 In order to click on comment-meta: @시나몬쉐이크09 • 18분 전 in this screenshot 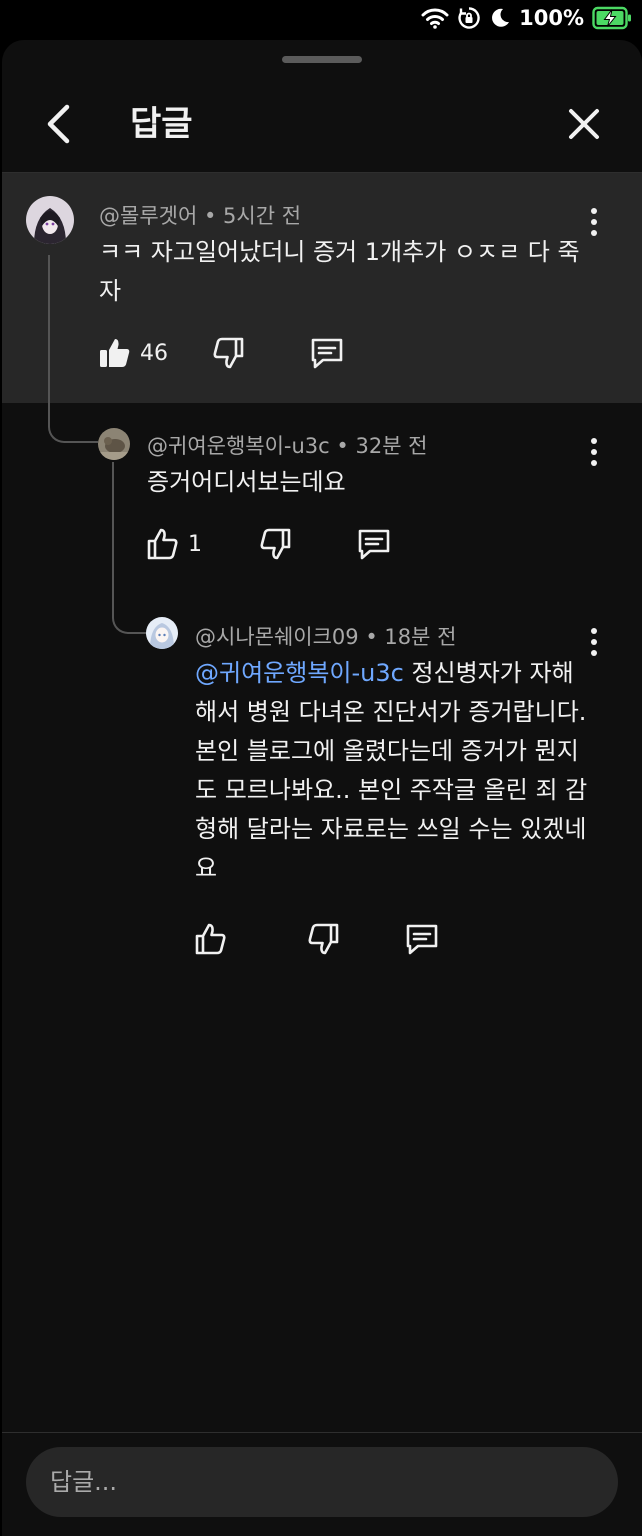, I will do `click(325, 636)`.